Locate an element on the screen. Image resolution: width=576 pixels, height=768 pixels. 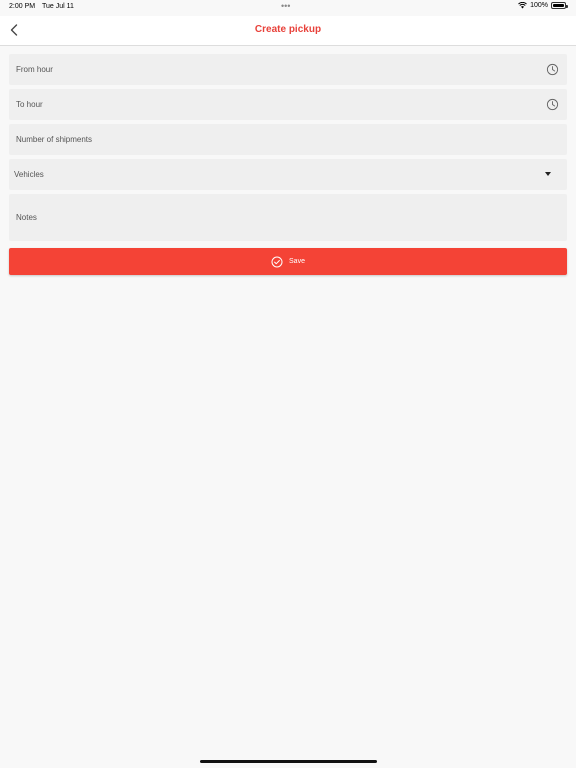
vehicles-select: Vehicles is located at coordinates (288, 174).